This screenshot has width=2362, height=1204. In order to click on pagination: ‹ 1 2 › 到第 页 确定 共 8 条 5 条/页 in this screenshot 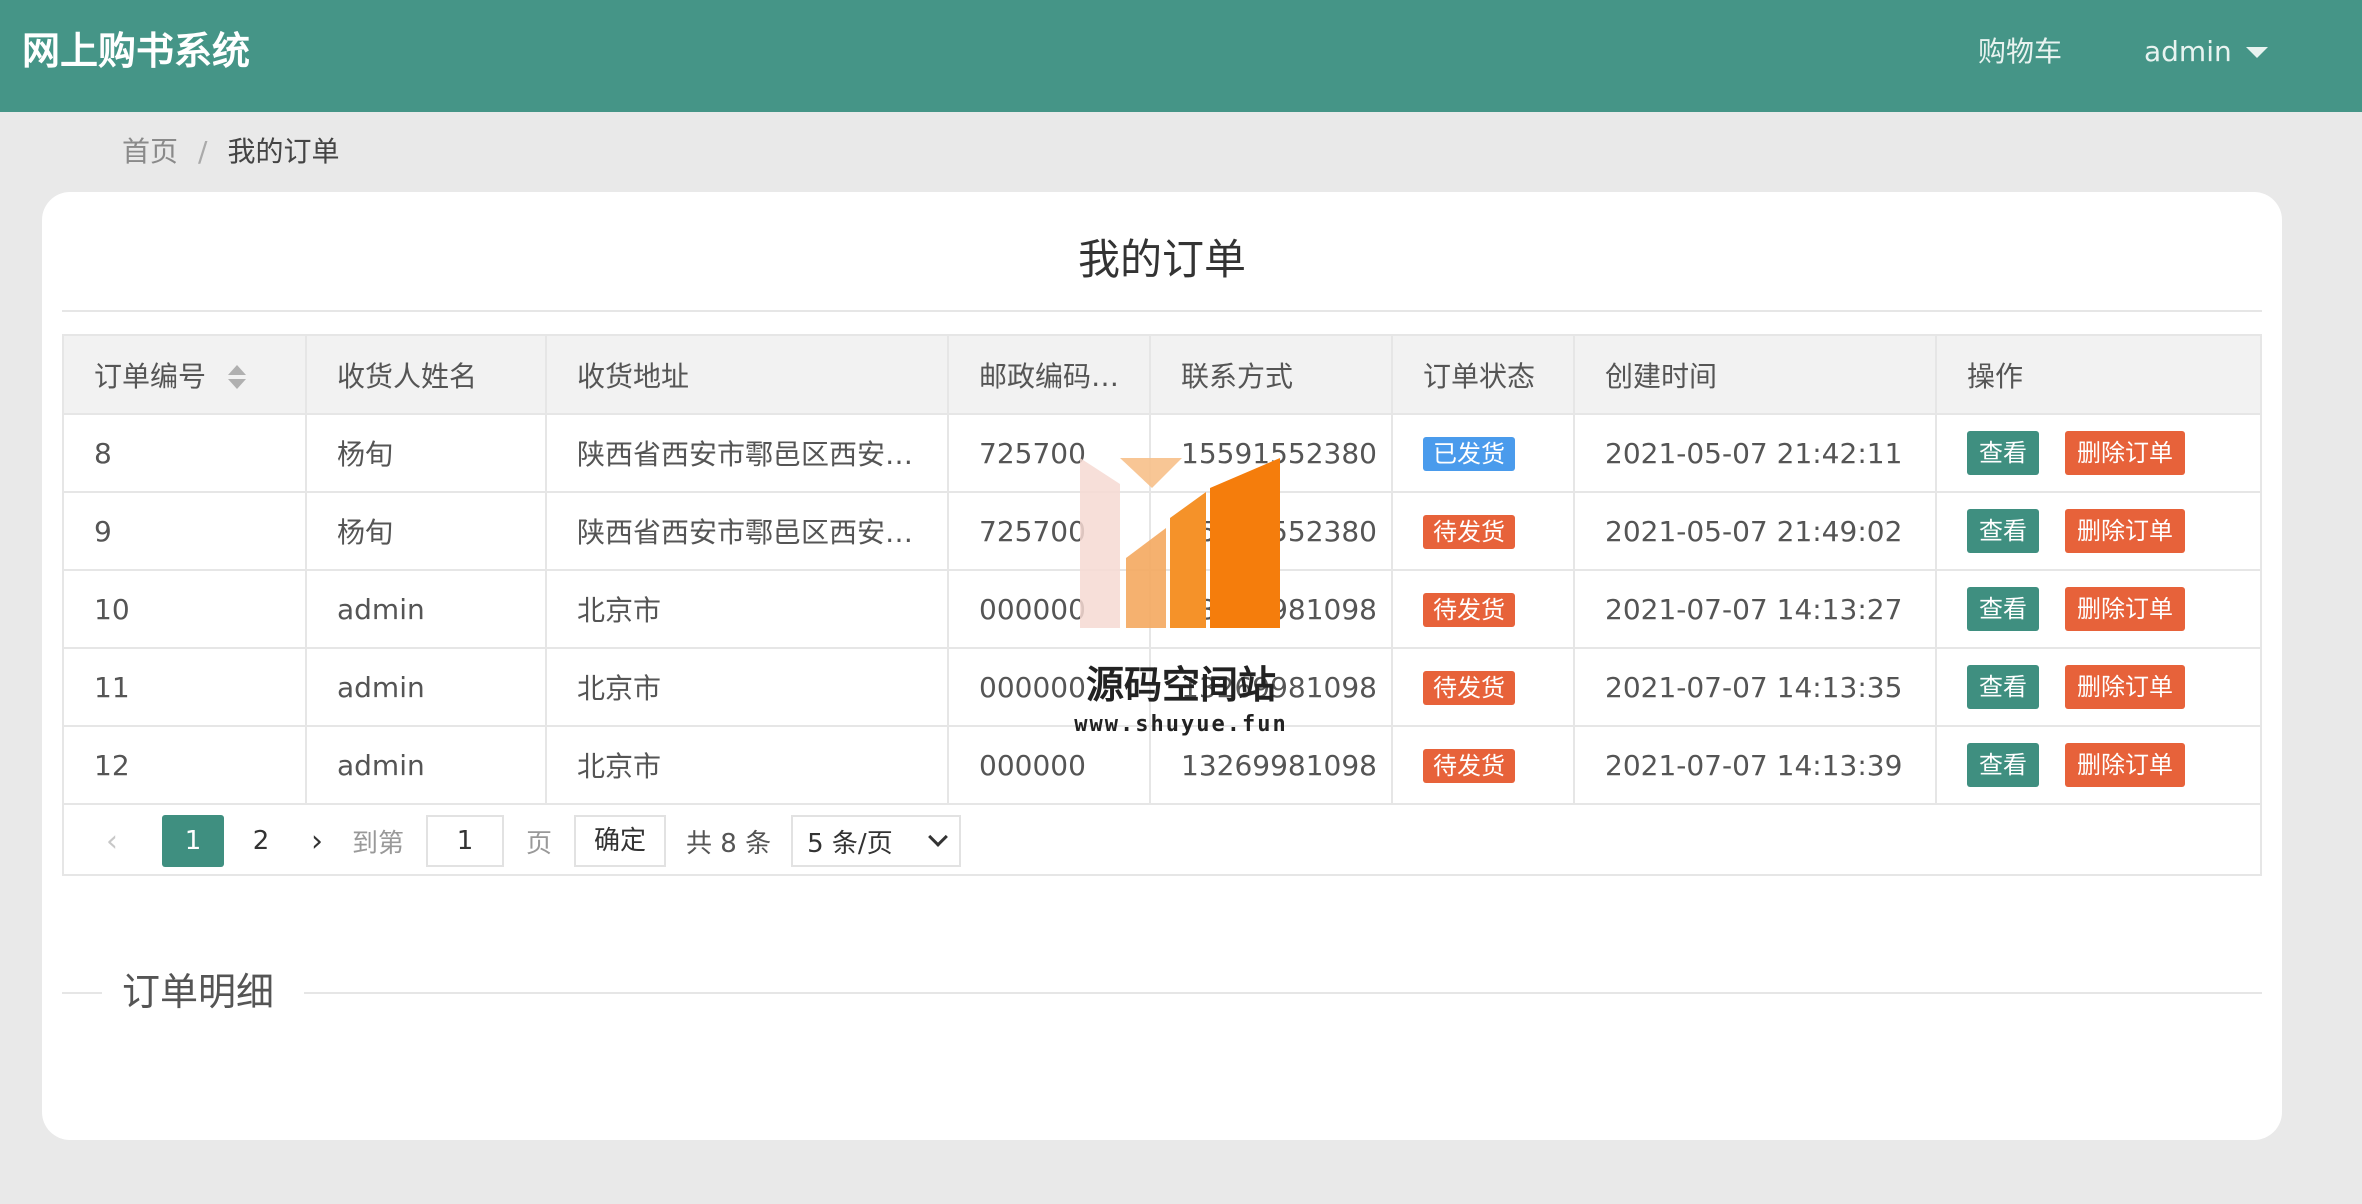, I will do `click(1162, 841)`.